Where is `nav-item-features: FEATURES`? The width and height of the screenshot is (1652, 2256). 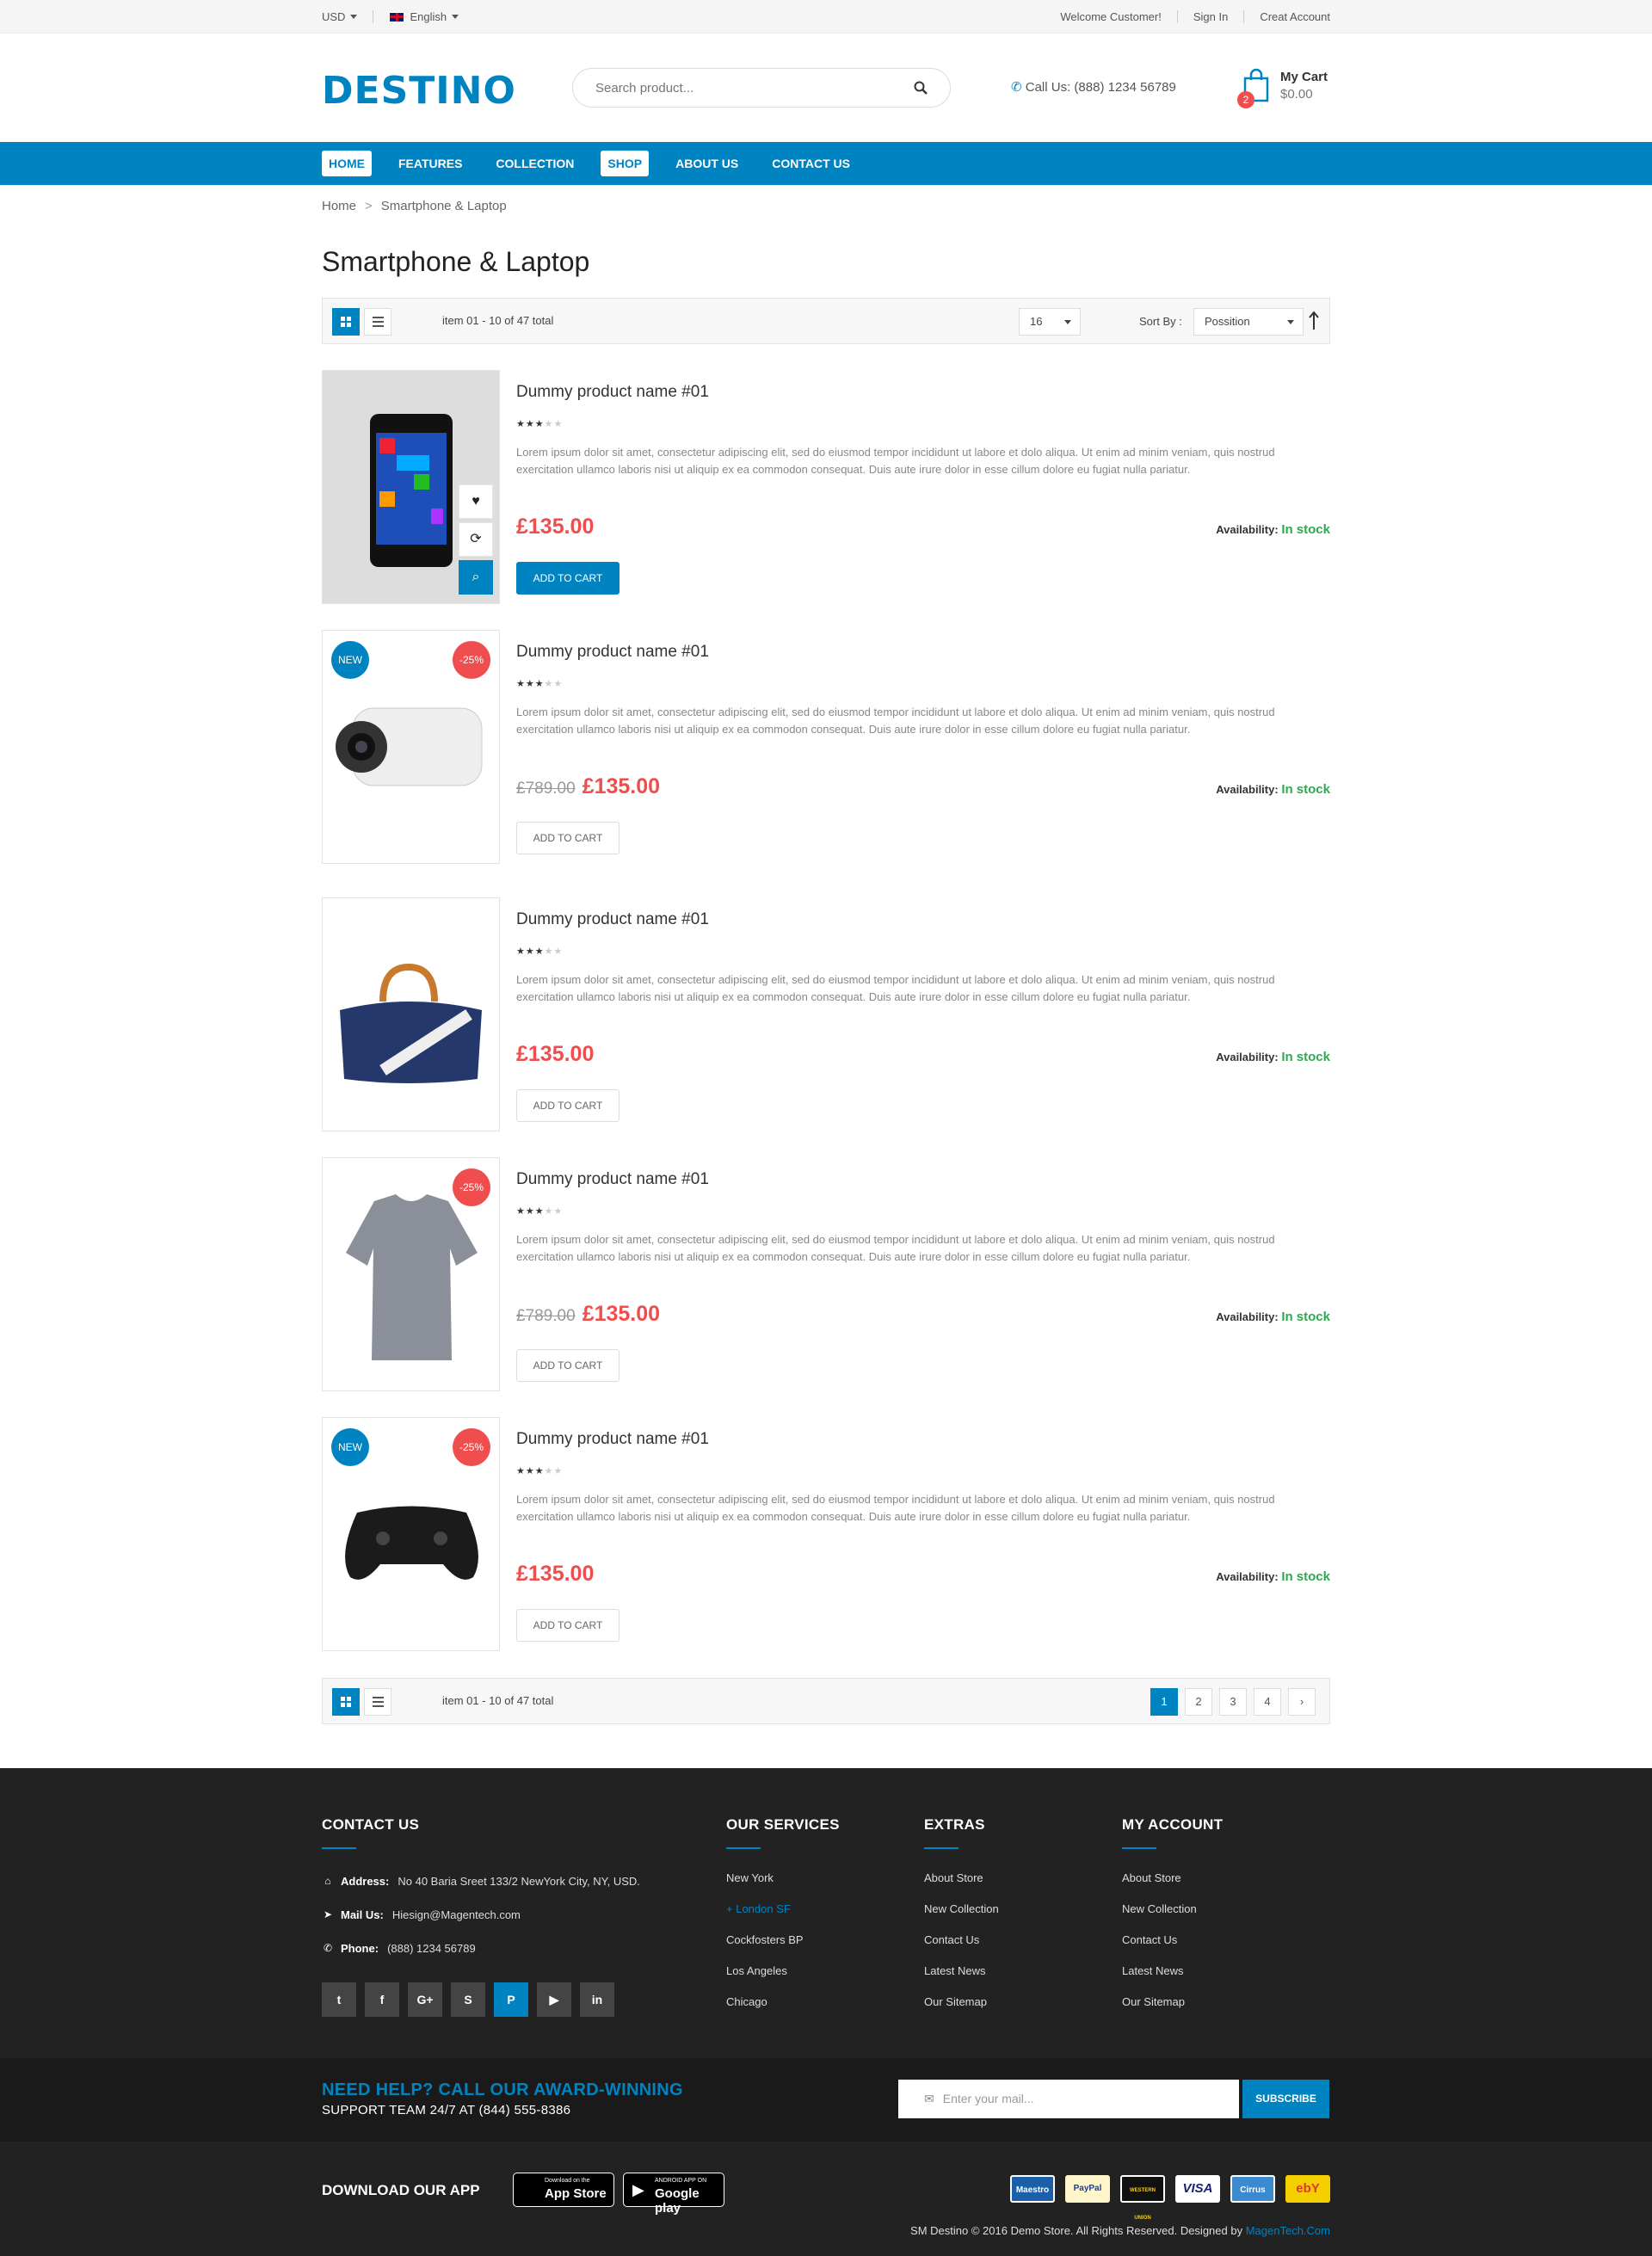
nav-item-features: FEATURES is located at coordinates (430, 163).